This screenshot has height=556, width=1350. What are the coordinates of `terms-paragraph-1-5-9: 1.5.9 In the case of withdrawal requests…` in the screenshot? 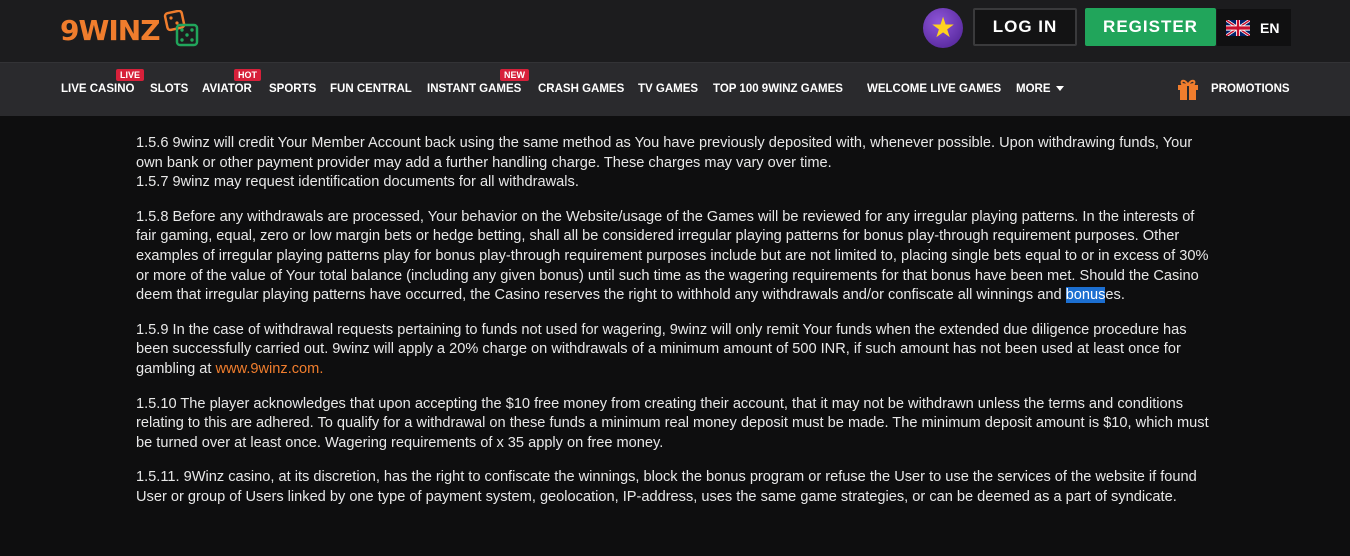 It's located at (676, 350).